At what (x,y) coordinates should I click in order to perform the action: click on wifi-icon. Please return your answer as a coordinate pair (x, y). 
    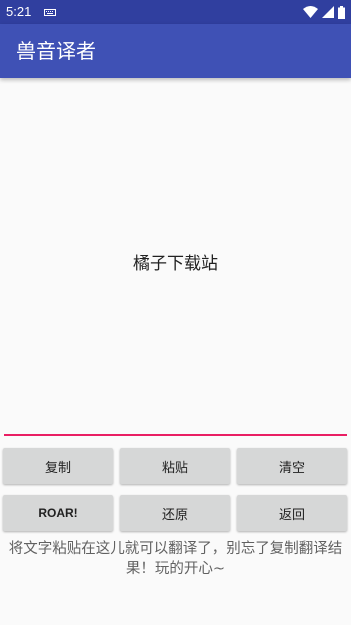
    Looking at the image, I should click on (310, 12).